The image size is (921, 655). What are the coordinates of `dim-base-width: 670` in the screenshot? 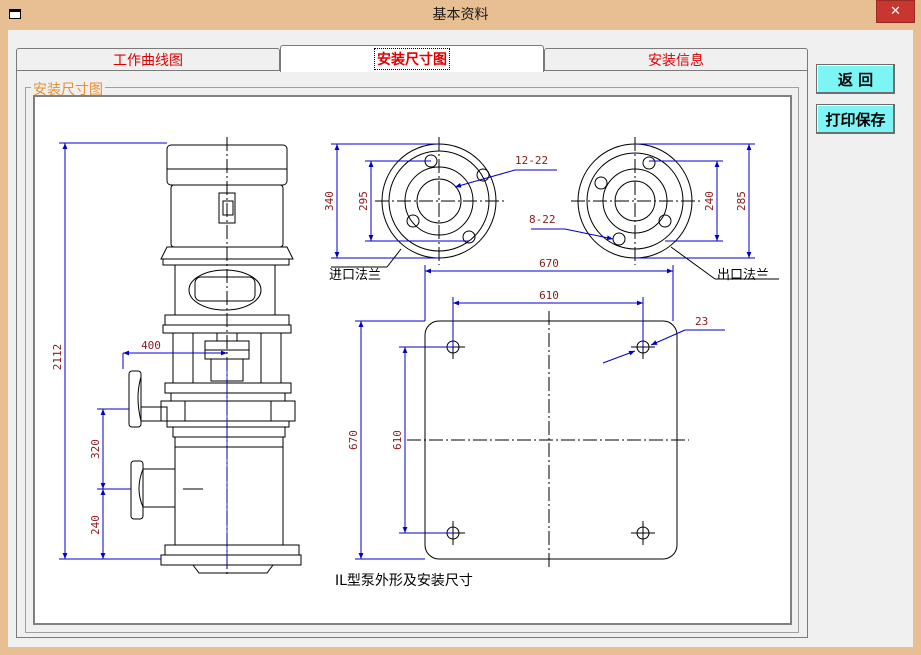 It's located at (549, 263).